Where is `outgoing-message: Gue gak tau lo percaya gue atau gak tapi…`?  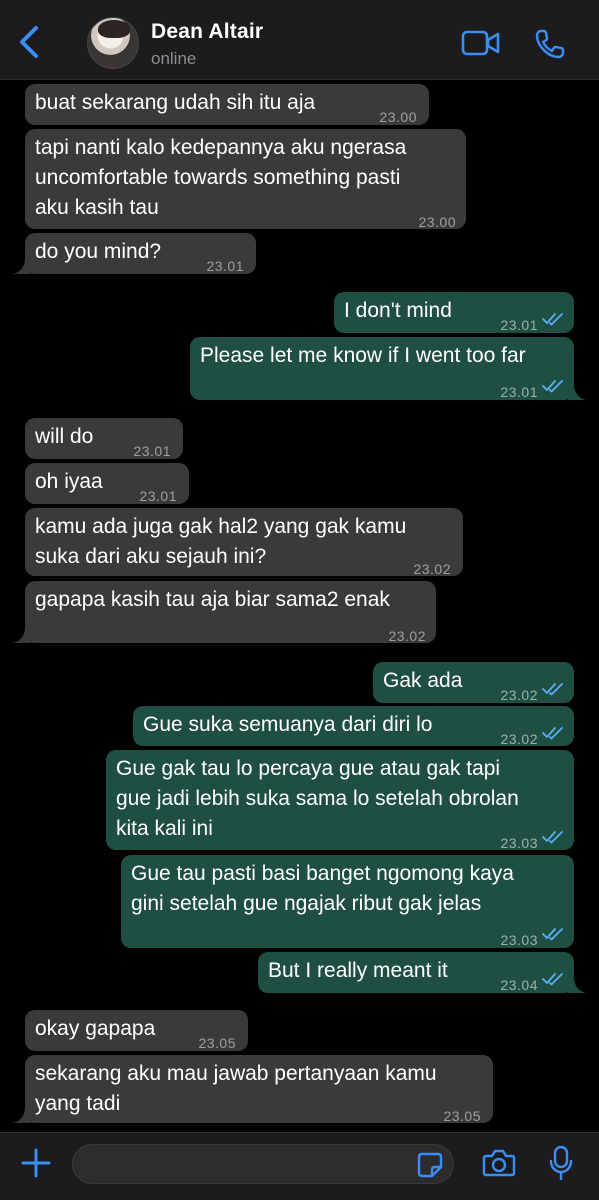
outgoing-message: Gue gak tau lo percaya gue atau gak tapi… is located at coordinates (340, 800).